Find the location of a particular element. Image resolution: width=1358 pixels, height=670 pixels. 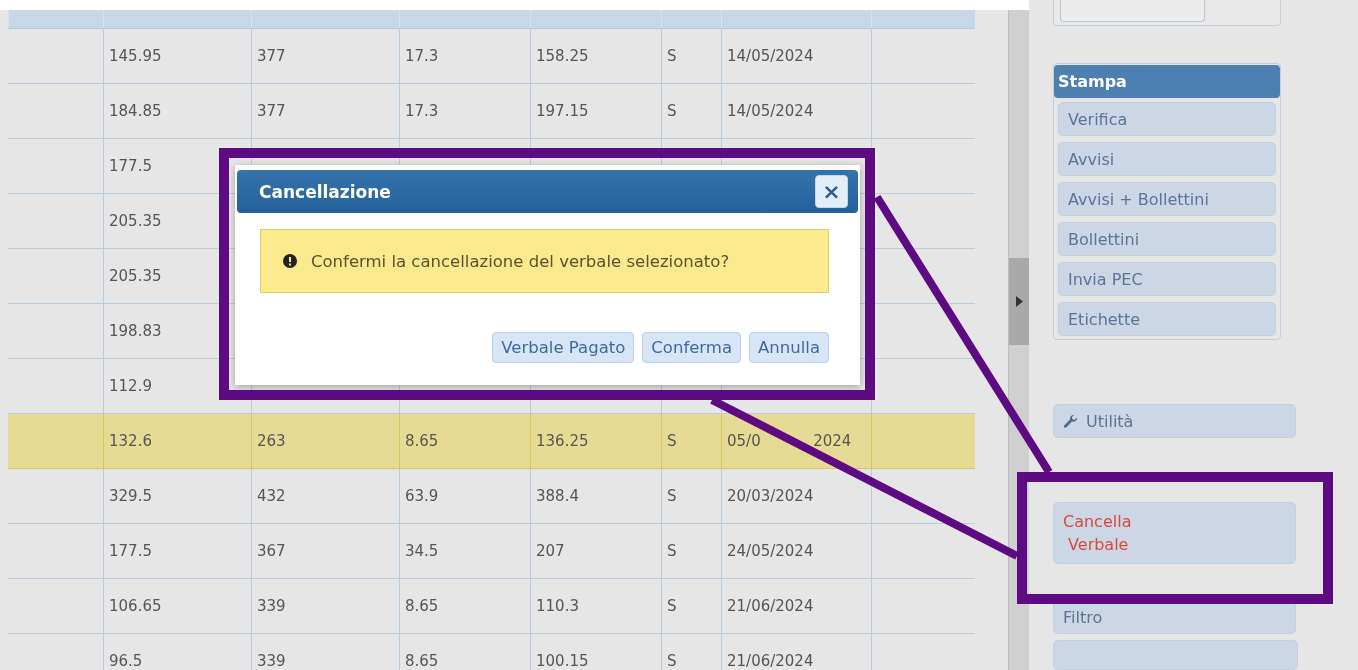

table-row: 329.5 432 63.9 388.4 S 20/03/2024 is located at coordinates (491, 496).